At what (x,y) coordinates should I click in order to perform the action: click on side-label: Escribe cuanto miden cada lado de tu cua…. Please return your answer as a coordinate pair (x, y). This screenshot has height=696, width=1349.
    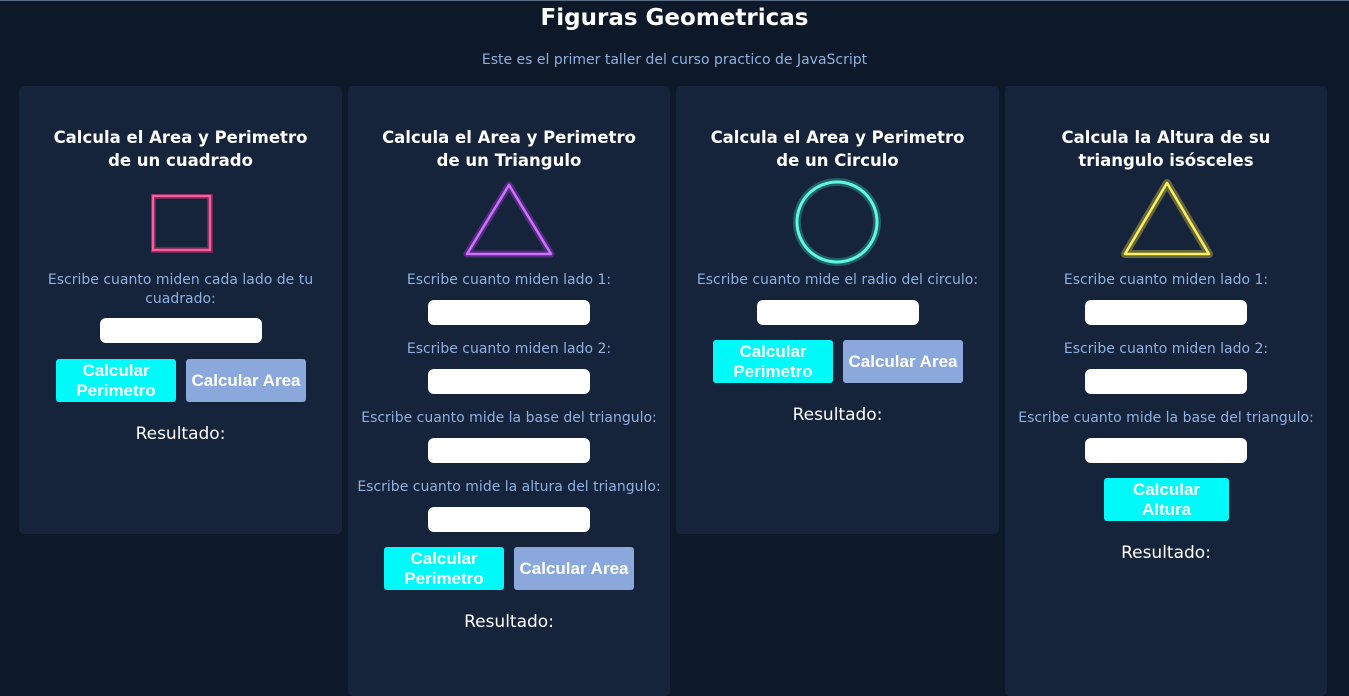
    Looking at the image, I should click on (180, 289).